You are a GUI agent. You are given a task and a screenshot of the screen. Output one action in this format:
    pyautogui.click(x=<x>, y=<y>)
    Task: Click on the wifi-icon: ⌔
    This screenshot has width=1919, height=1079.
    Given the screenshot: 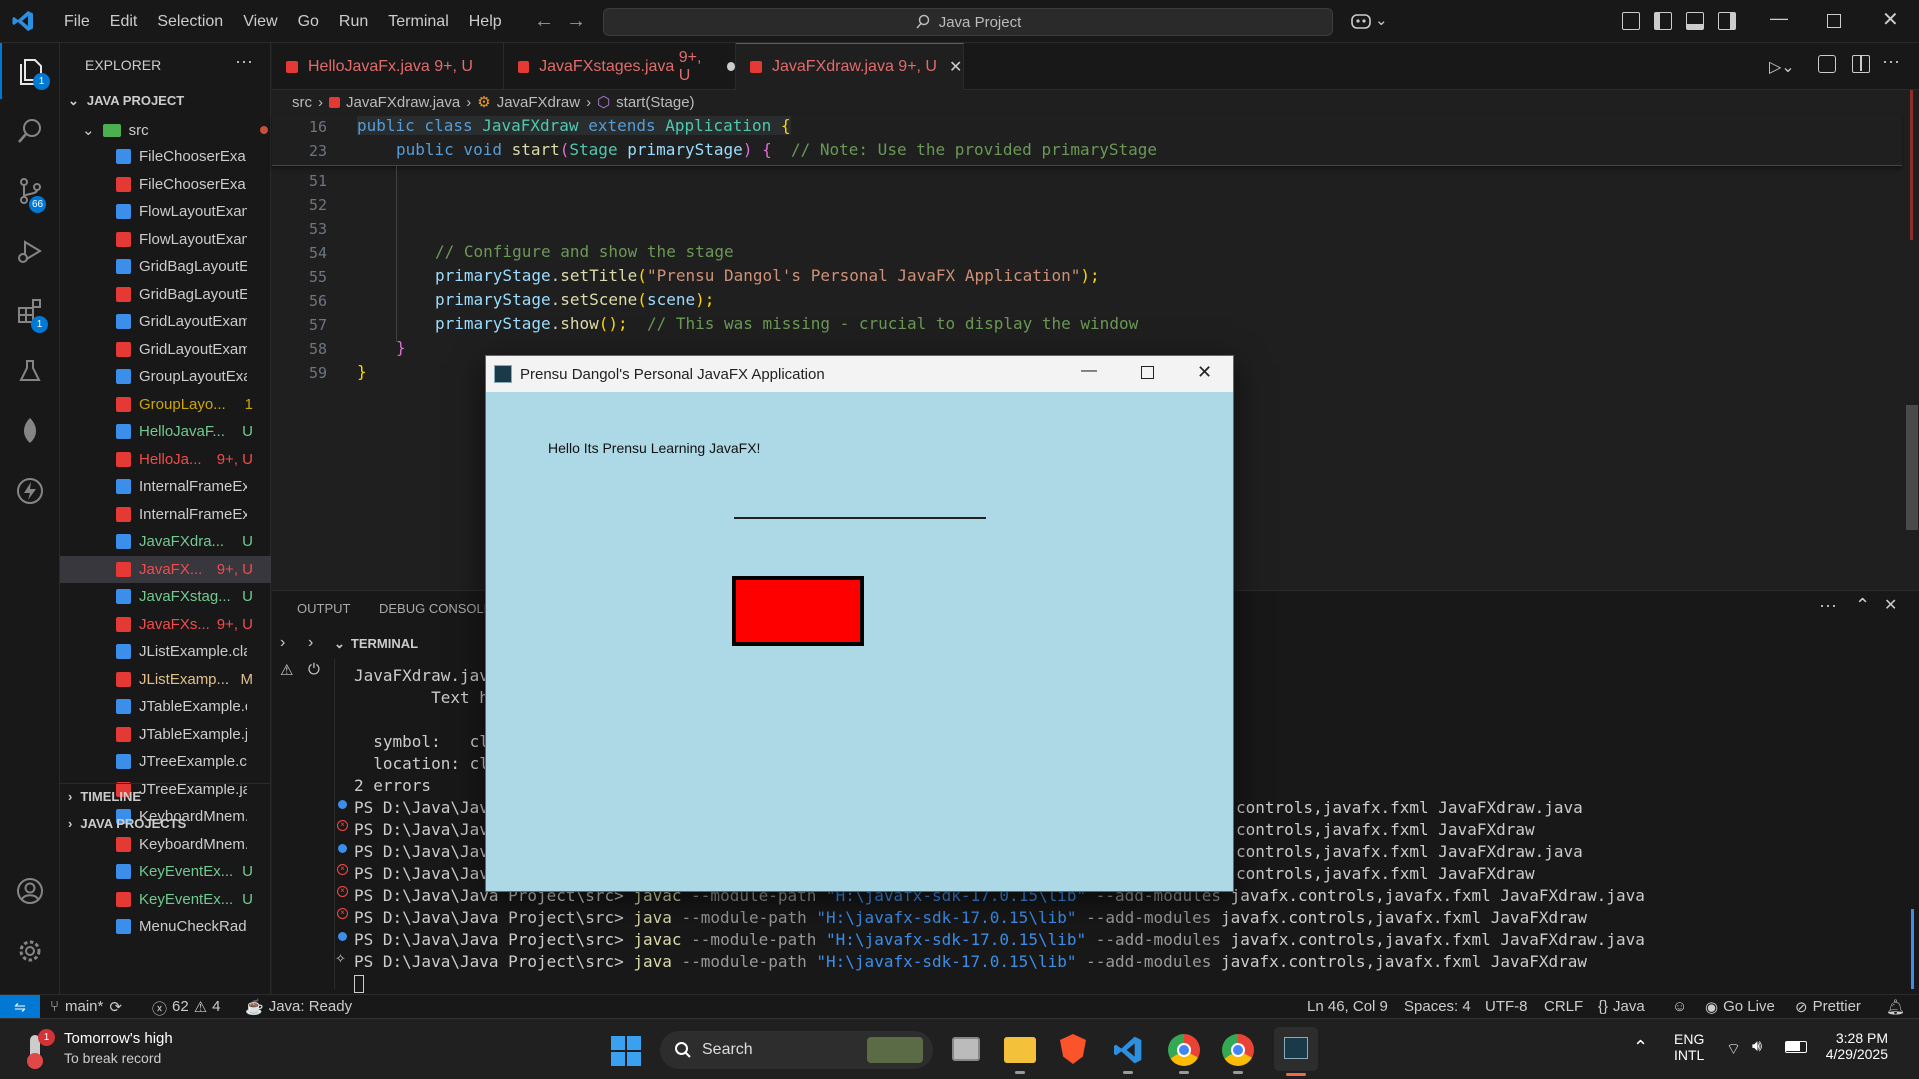 What is the action you would take?
    pyautogui.click(x=1733, y=1049)
    